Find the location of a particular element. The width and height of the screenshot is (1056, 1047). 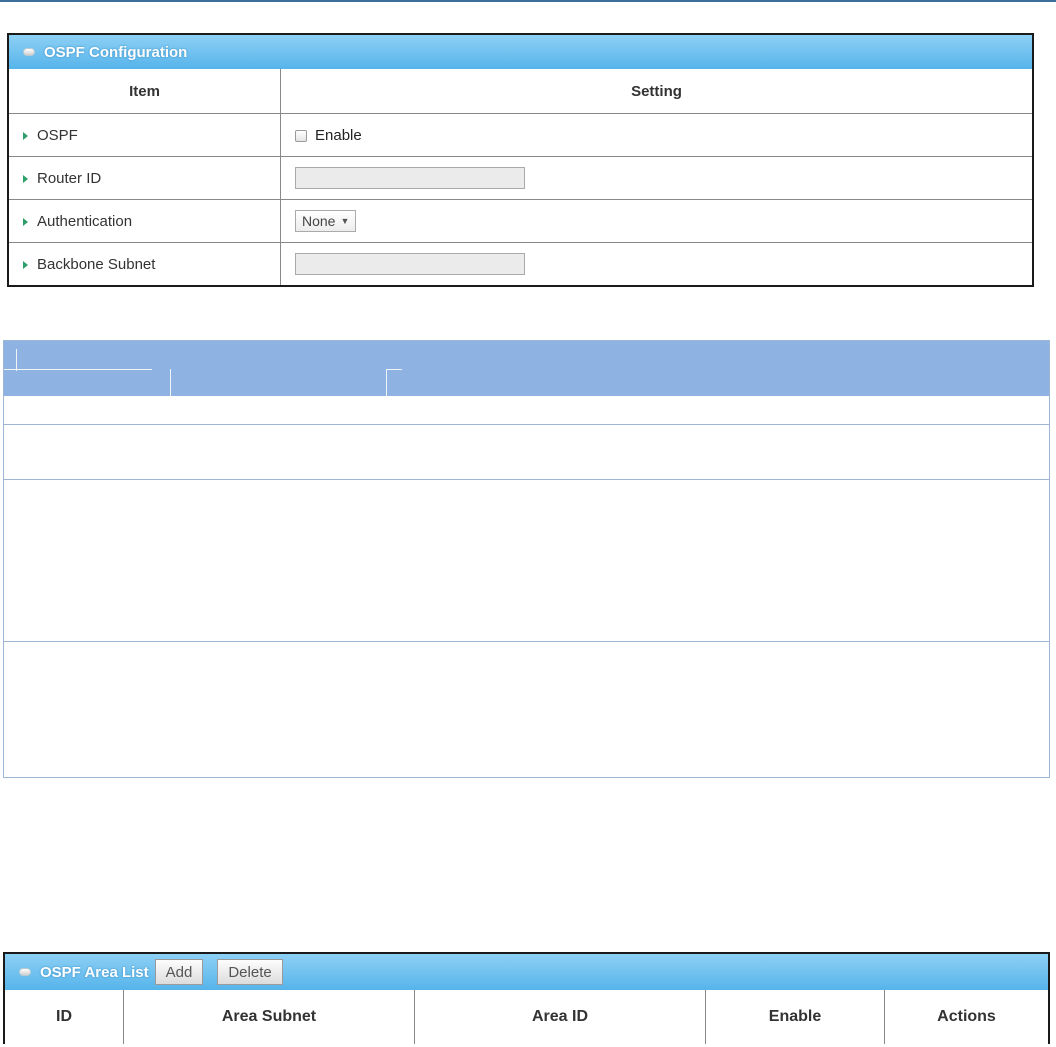

backbone-subnet-input is located at coordinates (410, 264).